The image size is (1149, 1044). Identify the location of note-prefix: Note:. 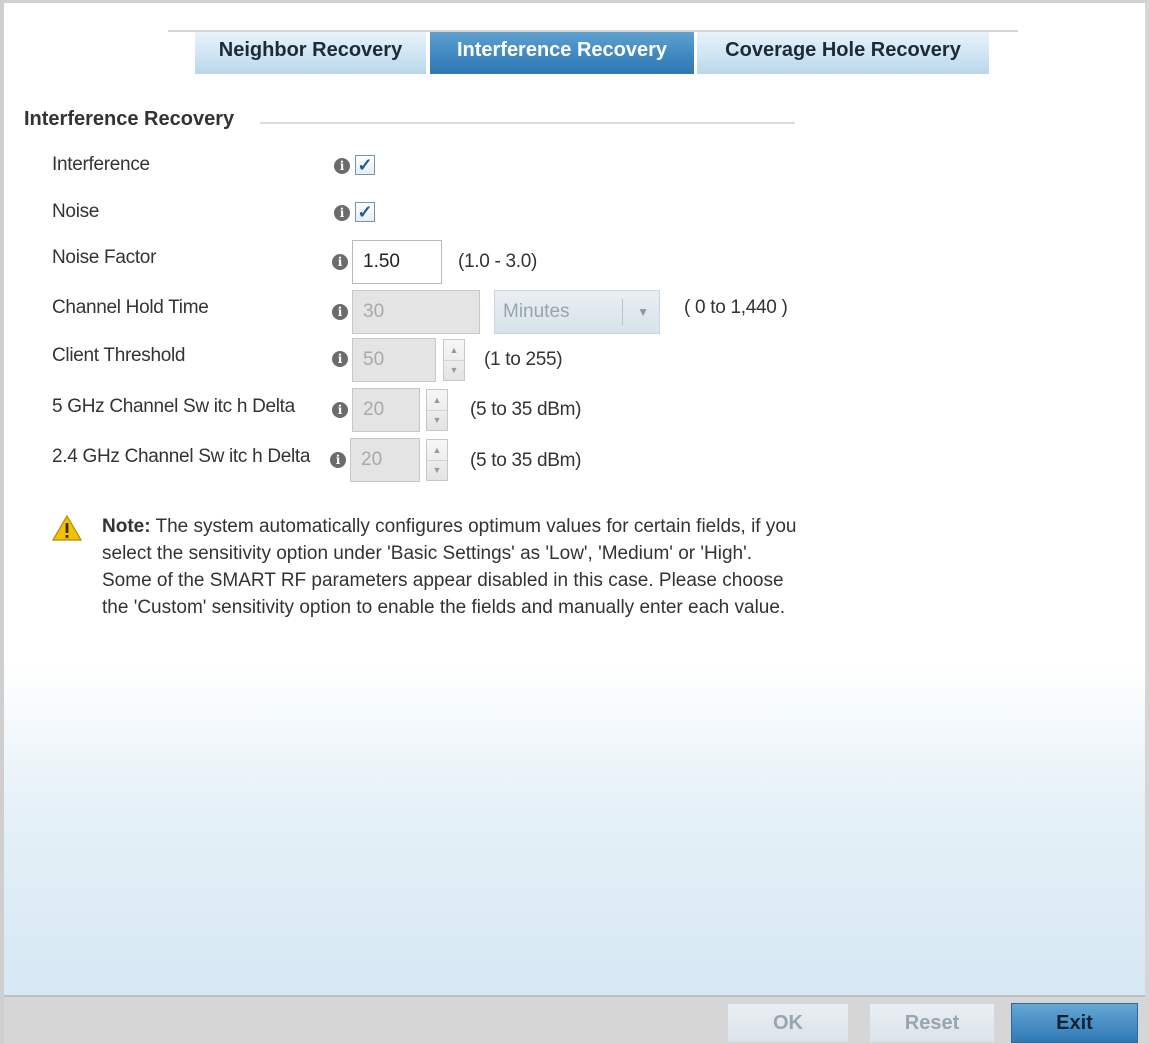
(126, 526).